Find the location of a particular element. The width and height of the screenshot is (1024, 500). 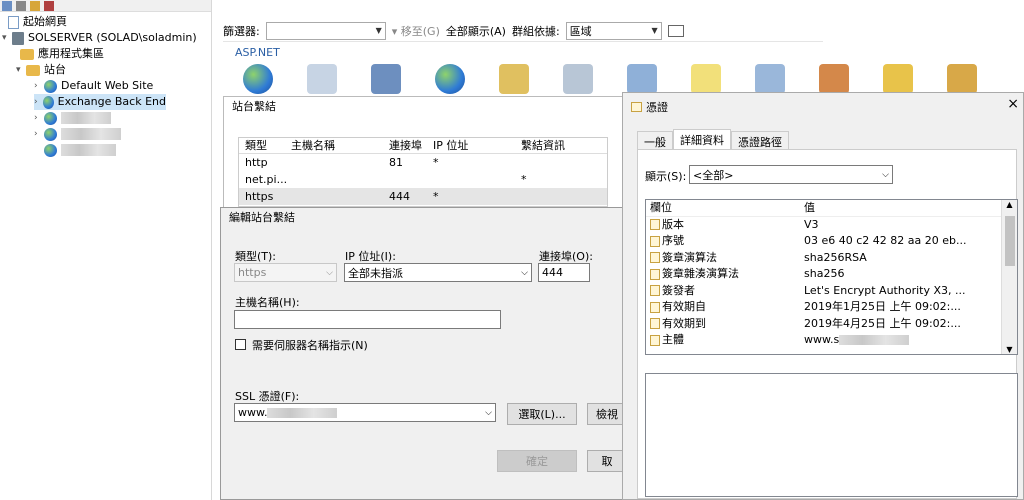

list-item: 簽章演算法 sha256RSA is located at coordinates (831, 258).